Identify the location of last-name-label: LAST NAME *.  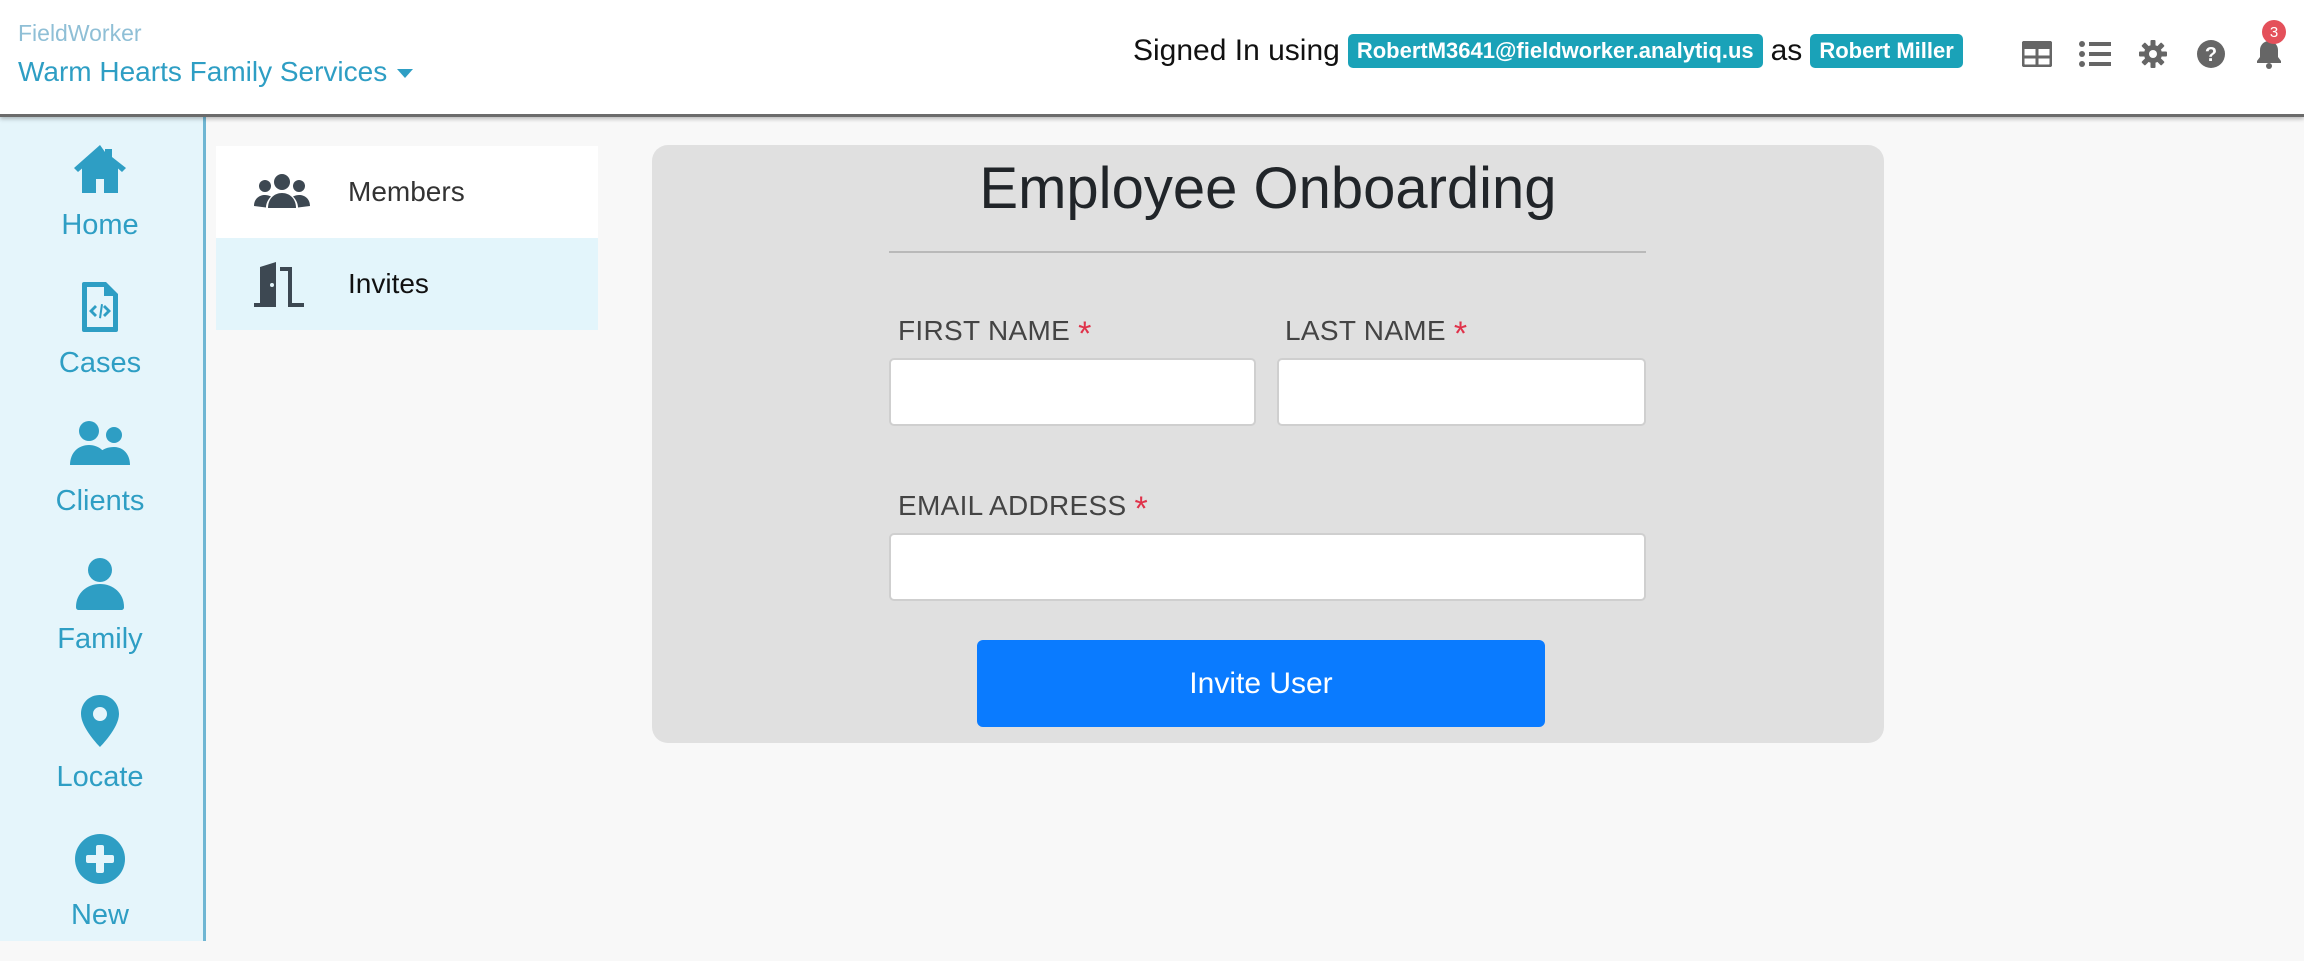
(1376, 334).